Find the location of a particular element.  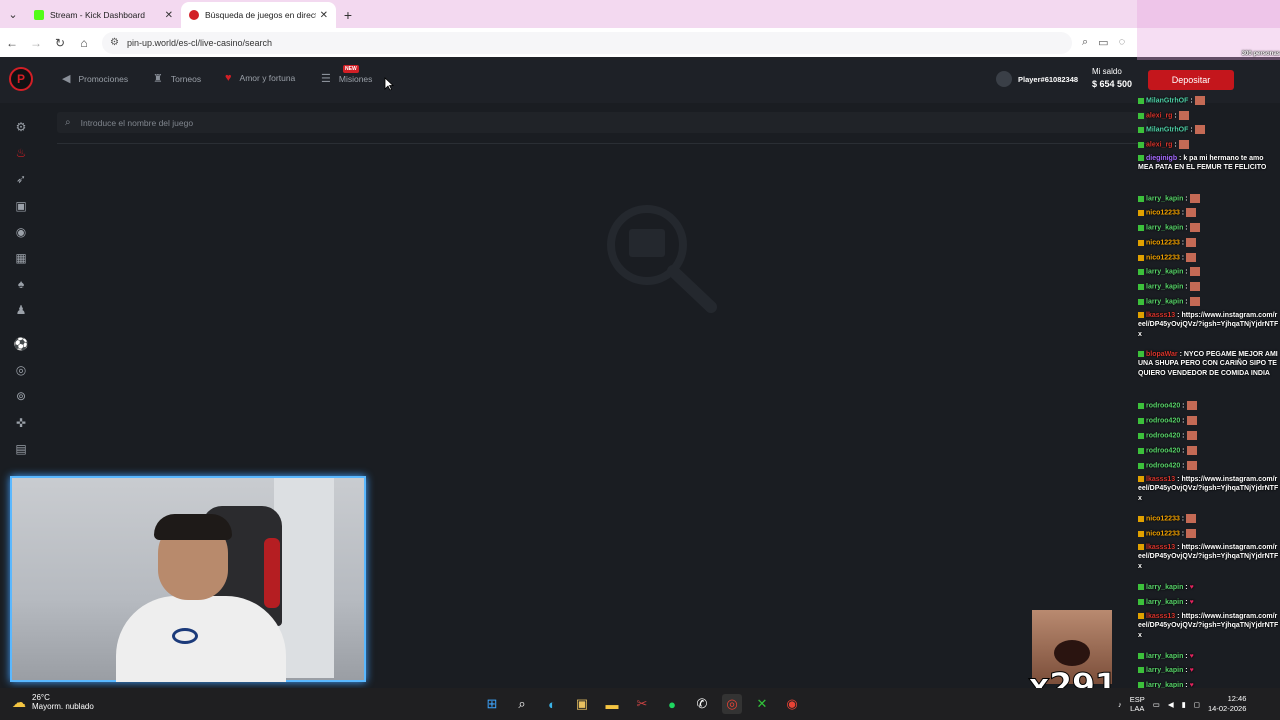

avatar is located at coordinates (1004, 79).